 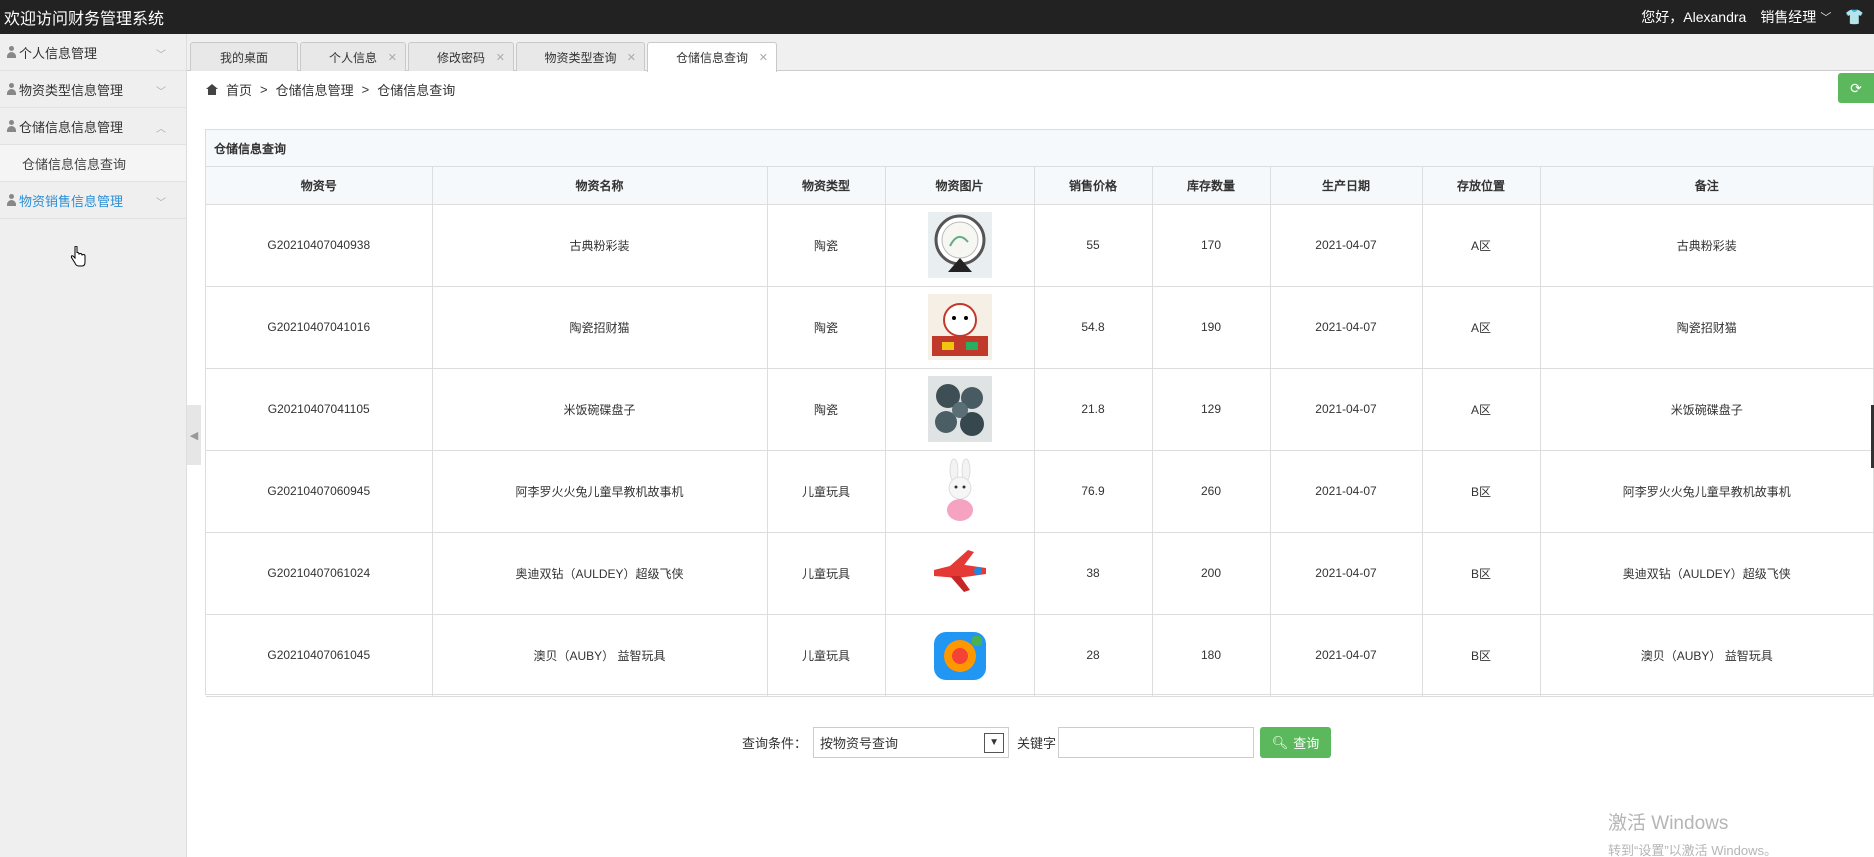 I want to click on breadcrumb-level1: 仓储信息管理, so click(x=315, y=89).